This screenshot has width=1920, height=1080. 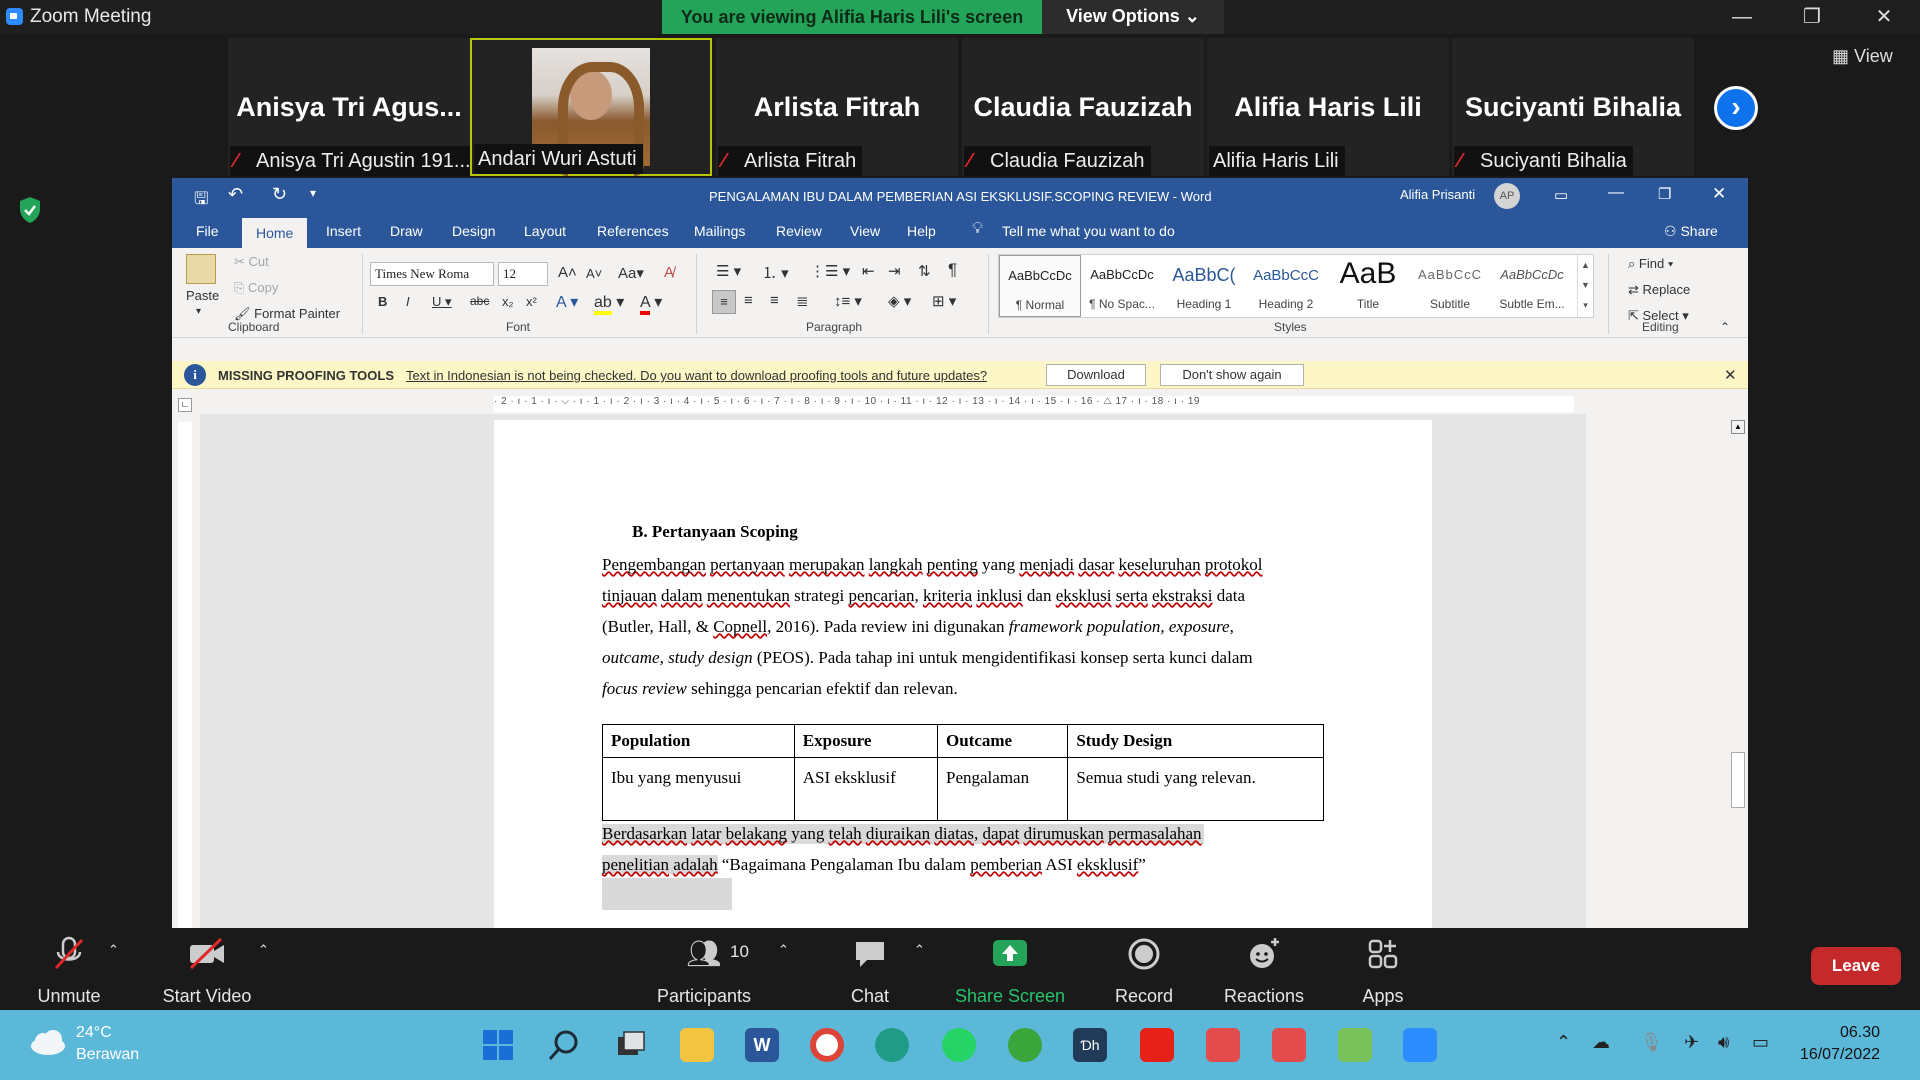 What do you see at coordinates (1691, 1042) in the screenshot?
I see `airplane-icon: ✈` at bounding box center [1691, 1042].